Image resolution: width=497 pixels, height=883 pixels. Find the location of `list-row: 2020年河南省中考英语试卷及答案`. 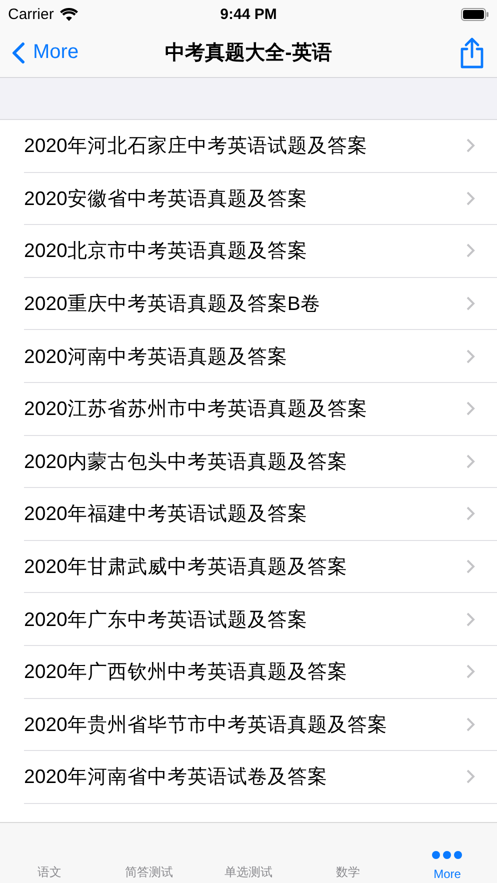

list-row: 2020年河南省中考英语试卷及答案 is located at coordinates (260, 777).